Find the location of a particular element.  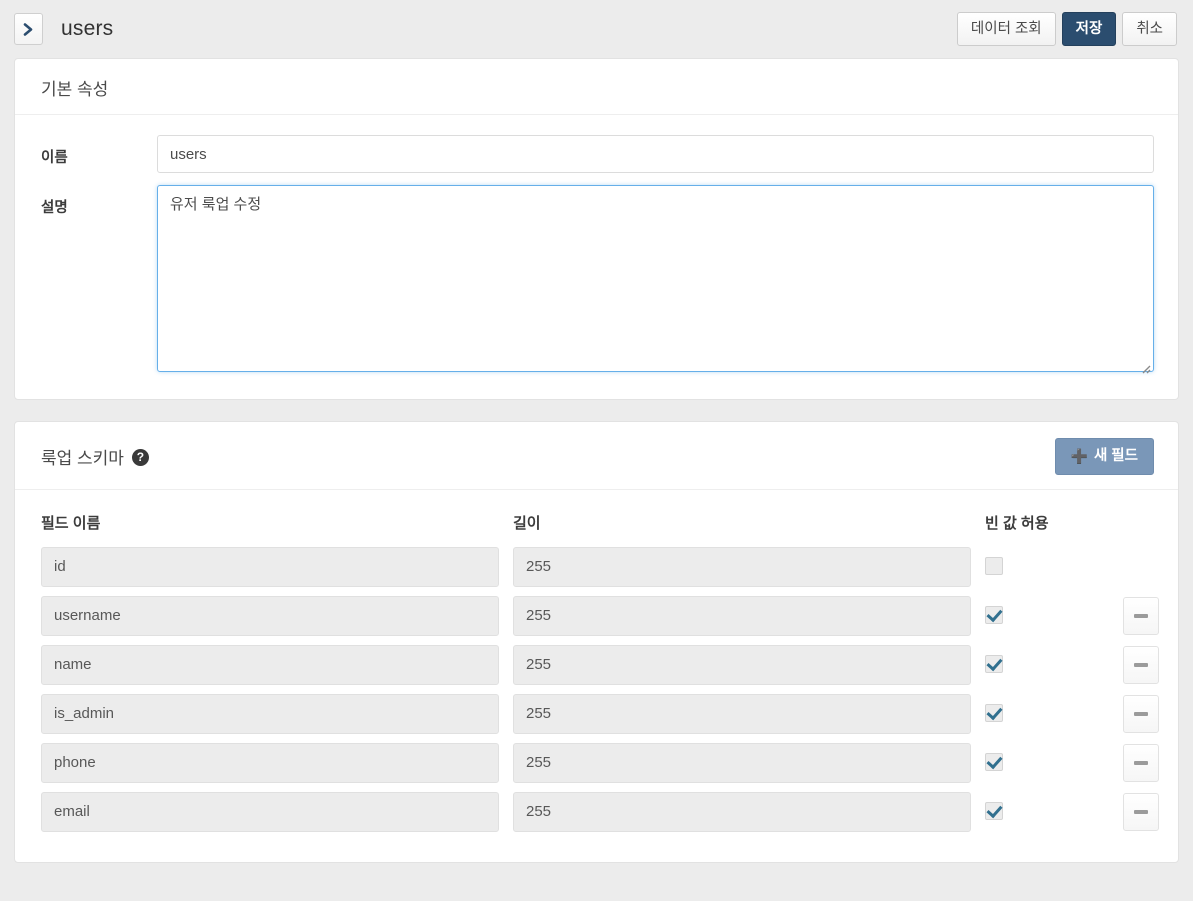

column-header-allow-empty: 빈 값 허용 is located at coordinates (1017, 523).